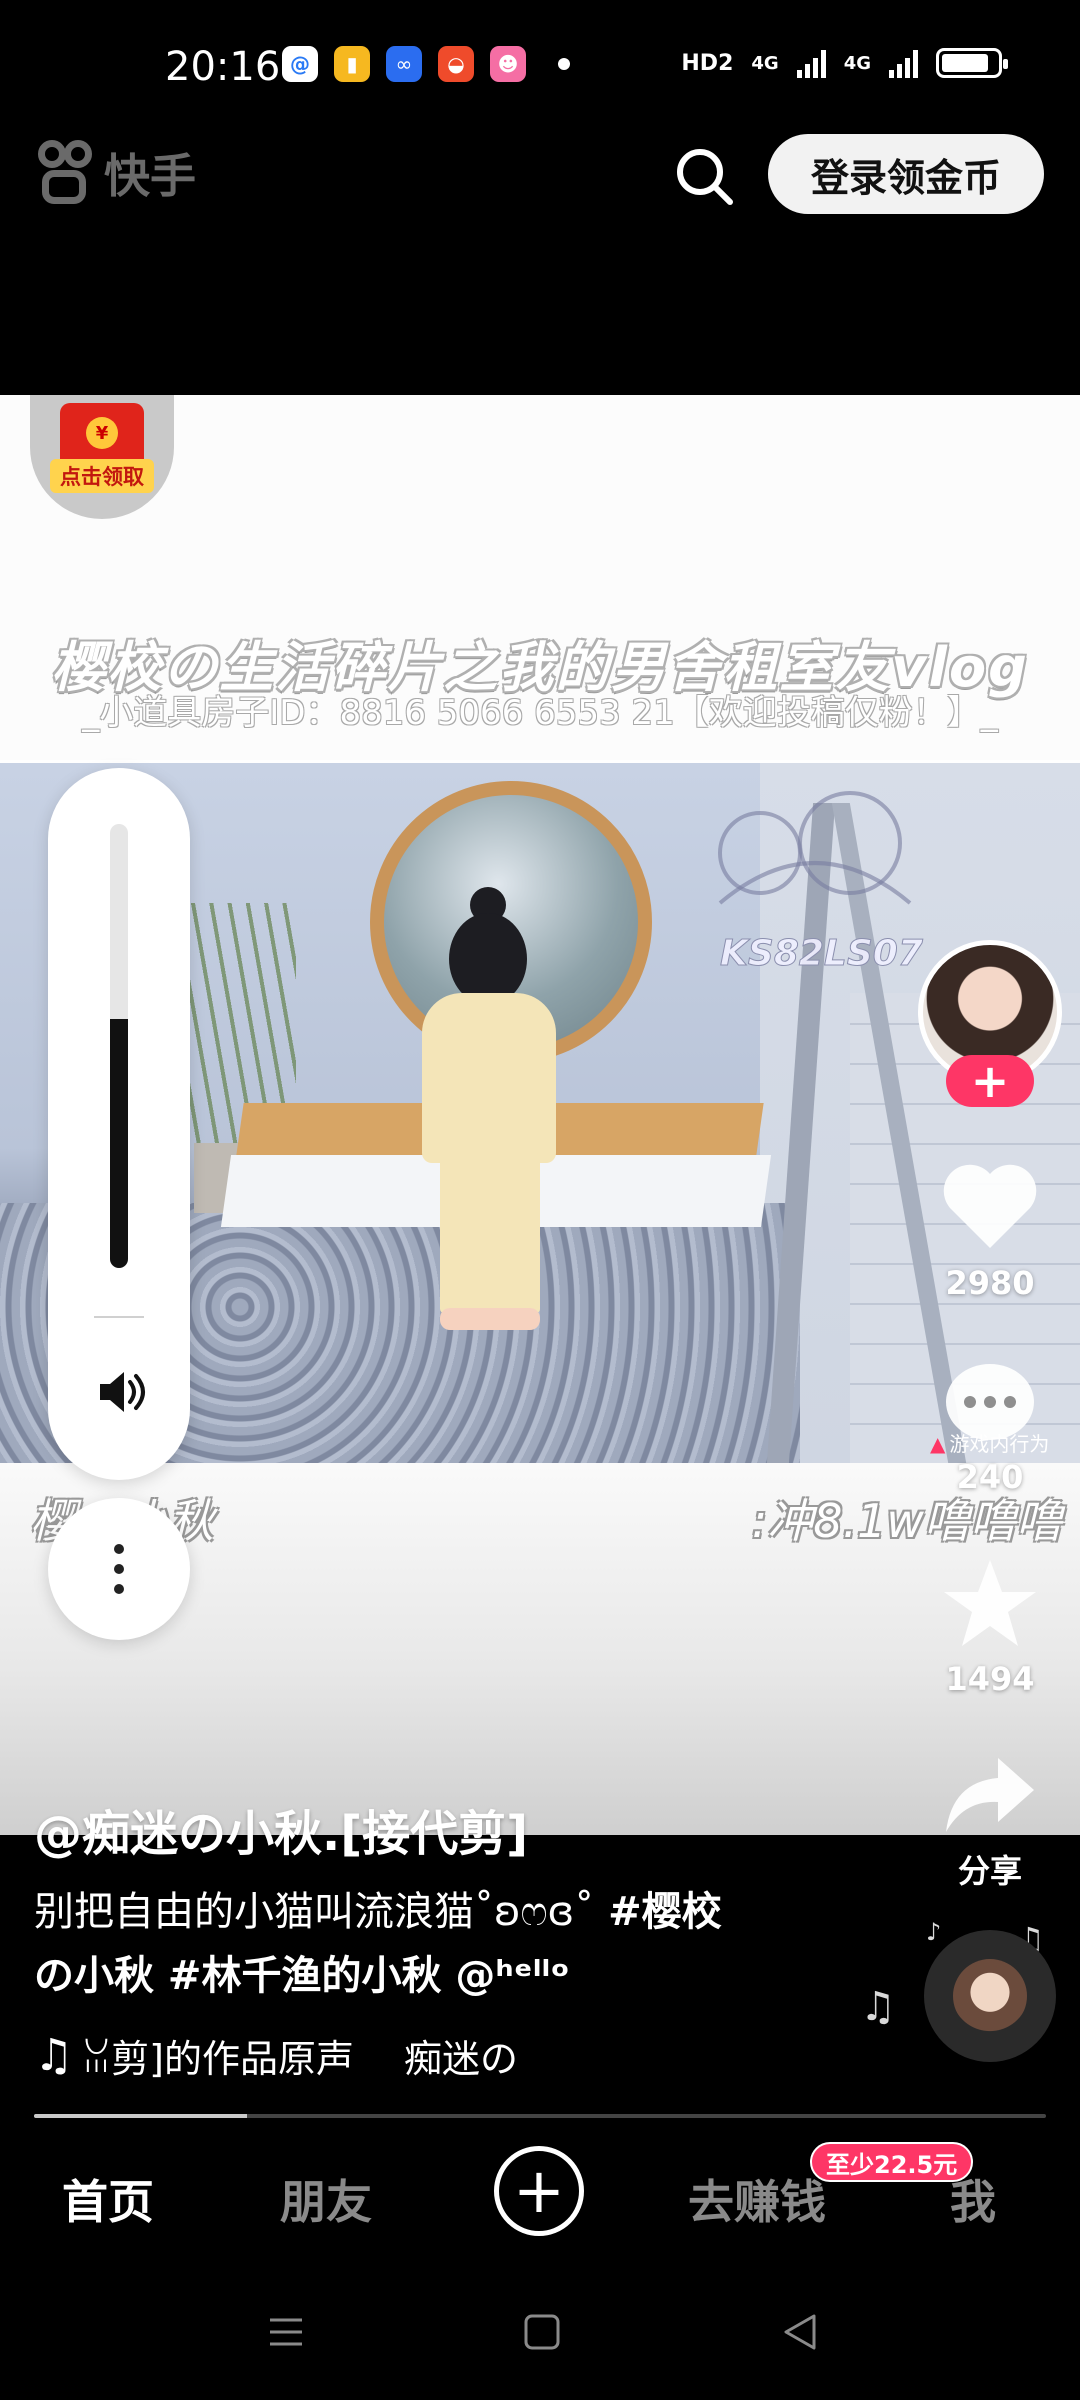 The width and height of the screenshot is (1080, 2400). Describe the element at coordinates (990, 1679) in the screenshot. I see `favorite-count: 1494` at that location.